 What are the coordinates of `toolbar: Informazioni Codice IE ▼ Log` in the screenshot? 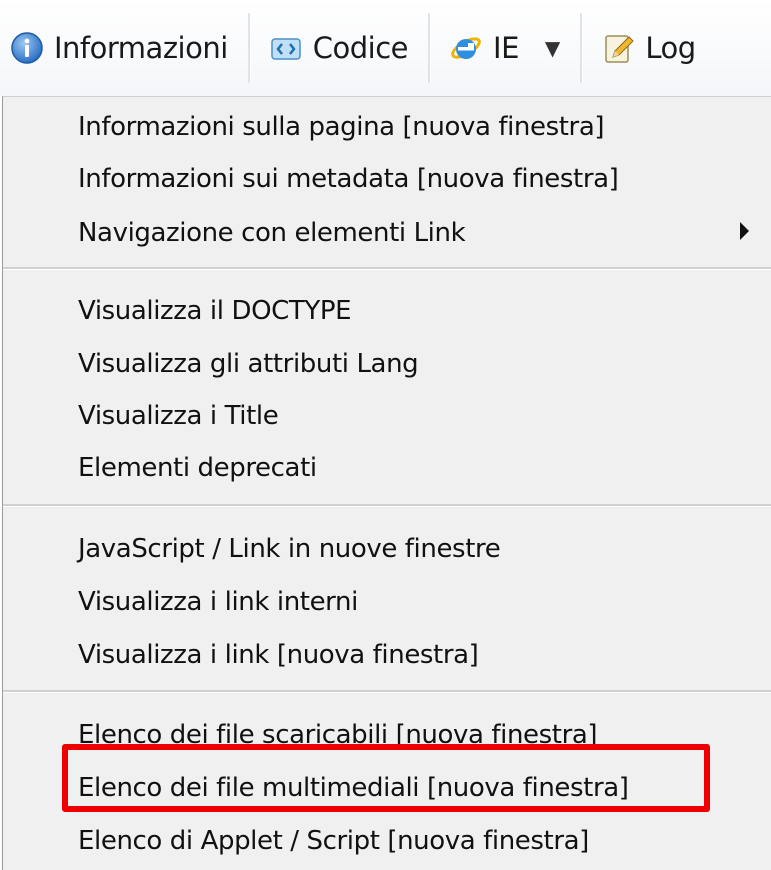 It's located at (385, 48).